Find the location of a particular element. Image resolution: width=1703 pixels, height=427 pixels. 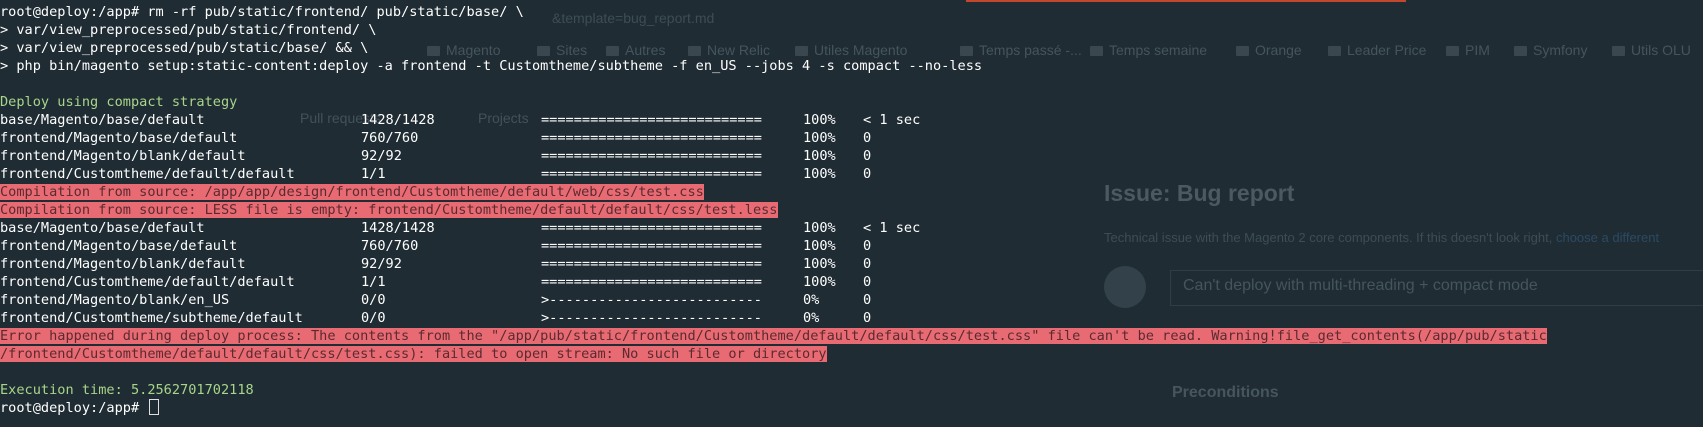

theme-path: frontend/Magento/blank/en_US is located at coordinates (115, 300).